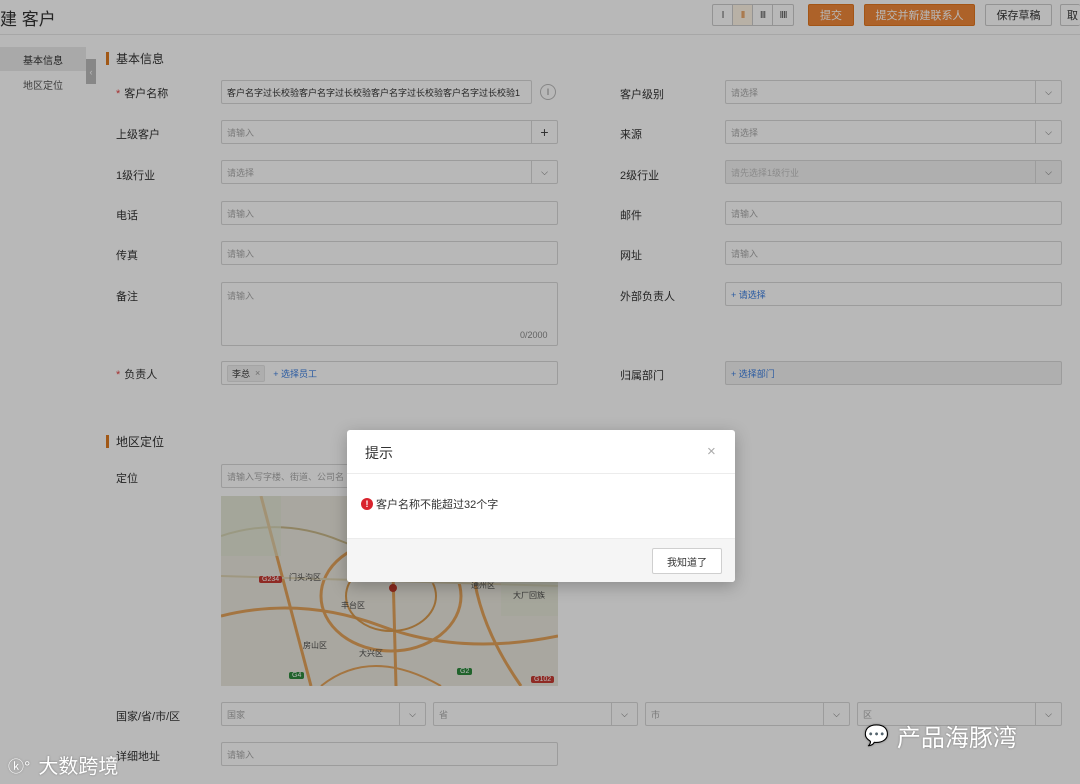 Image resolution: width=1080 pixels, height=784 pixels. I want to click on error-icon: !, so click(367, 504).